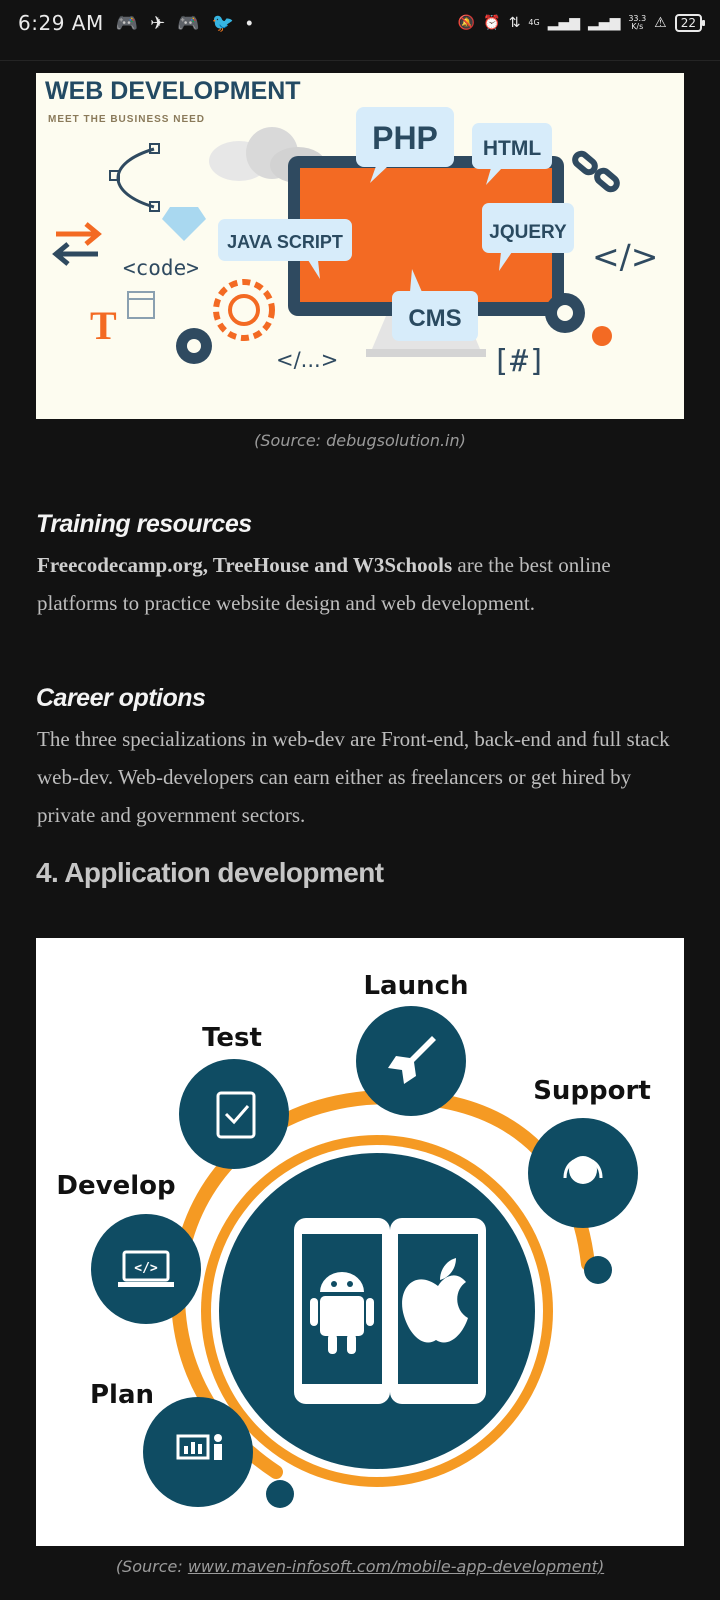 The height and width of the screenshot is (1600, 720). I want to click on develop-label: Develop, so click(115, 1186).